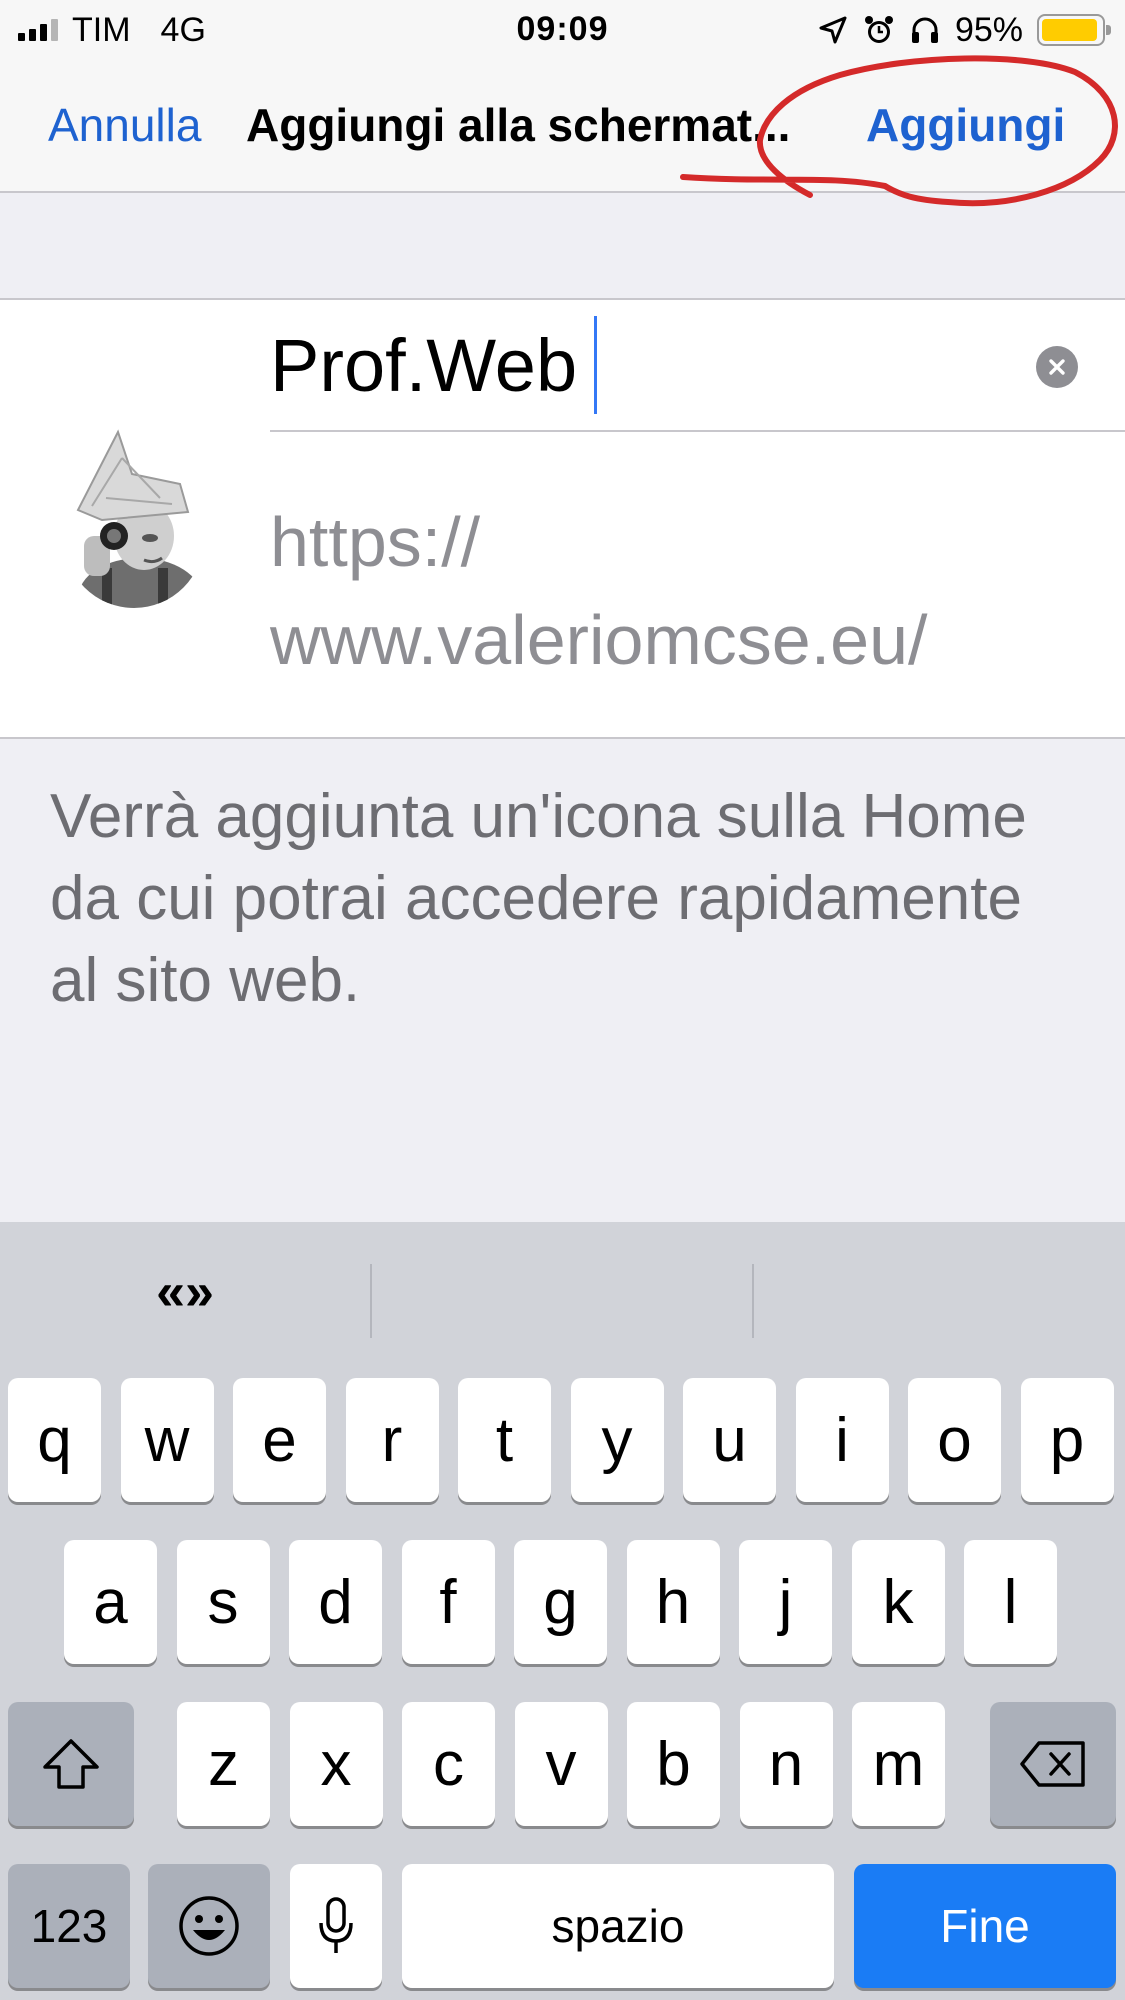  What do you see at coordinates (833, 30) in the screenshot?
I see `location-arrow-icon` at bounding box center [833, 30].